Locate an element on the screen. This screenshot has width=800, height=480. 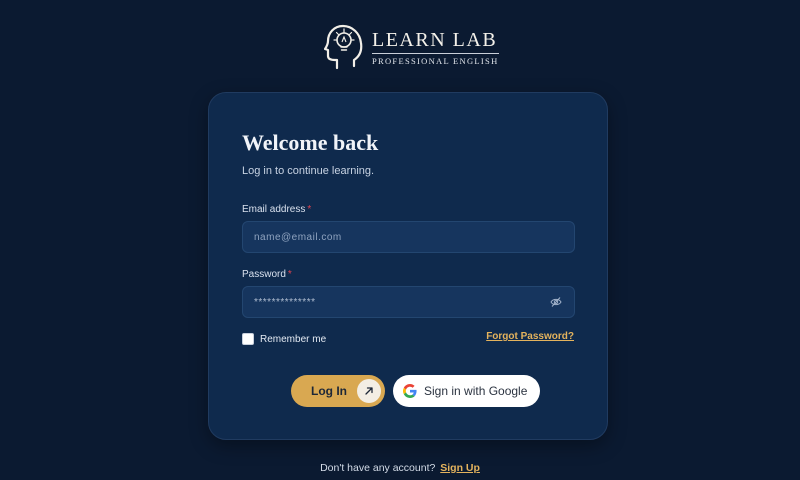
signup-prompt-text: Don't have any account? is located at coordinates (378, 468).